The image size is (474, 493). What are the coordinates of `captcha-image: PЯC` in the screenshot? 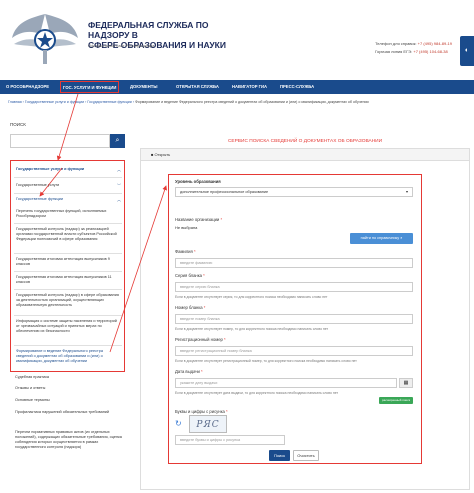 It's located at (208, 424).